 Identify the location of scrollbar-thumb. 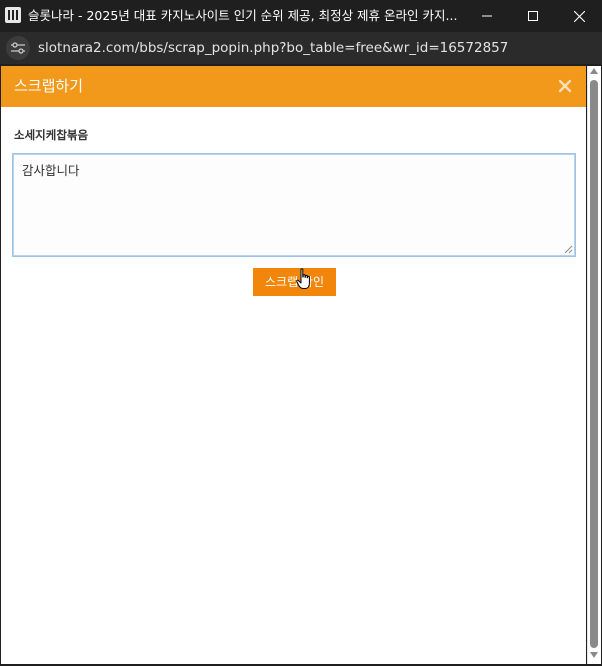
(594, 364).